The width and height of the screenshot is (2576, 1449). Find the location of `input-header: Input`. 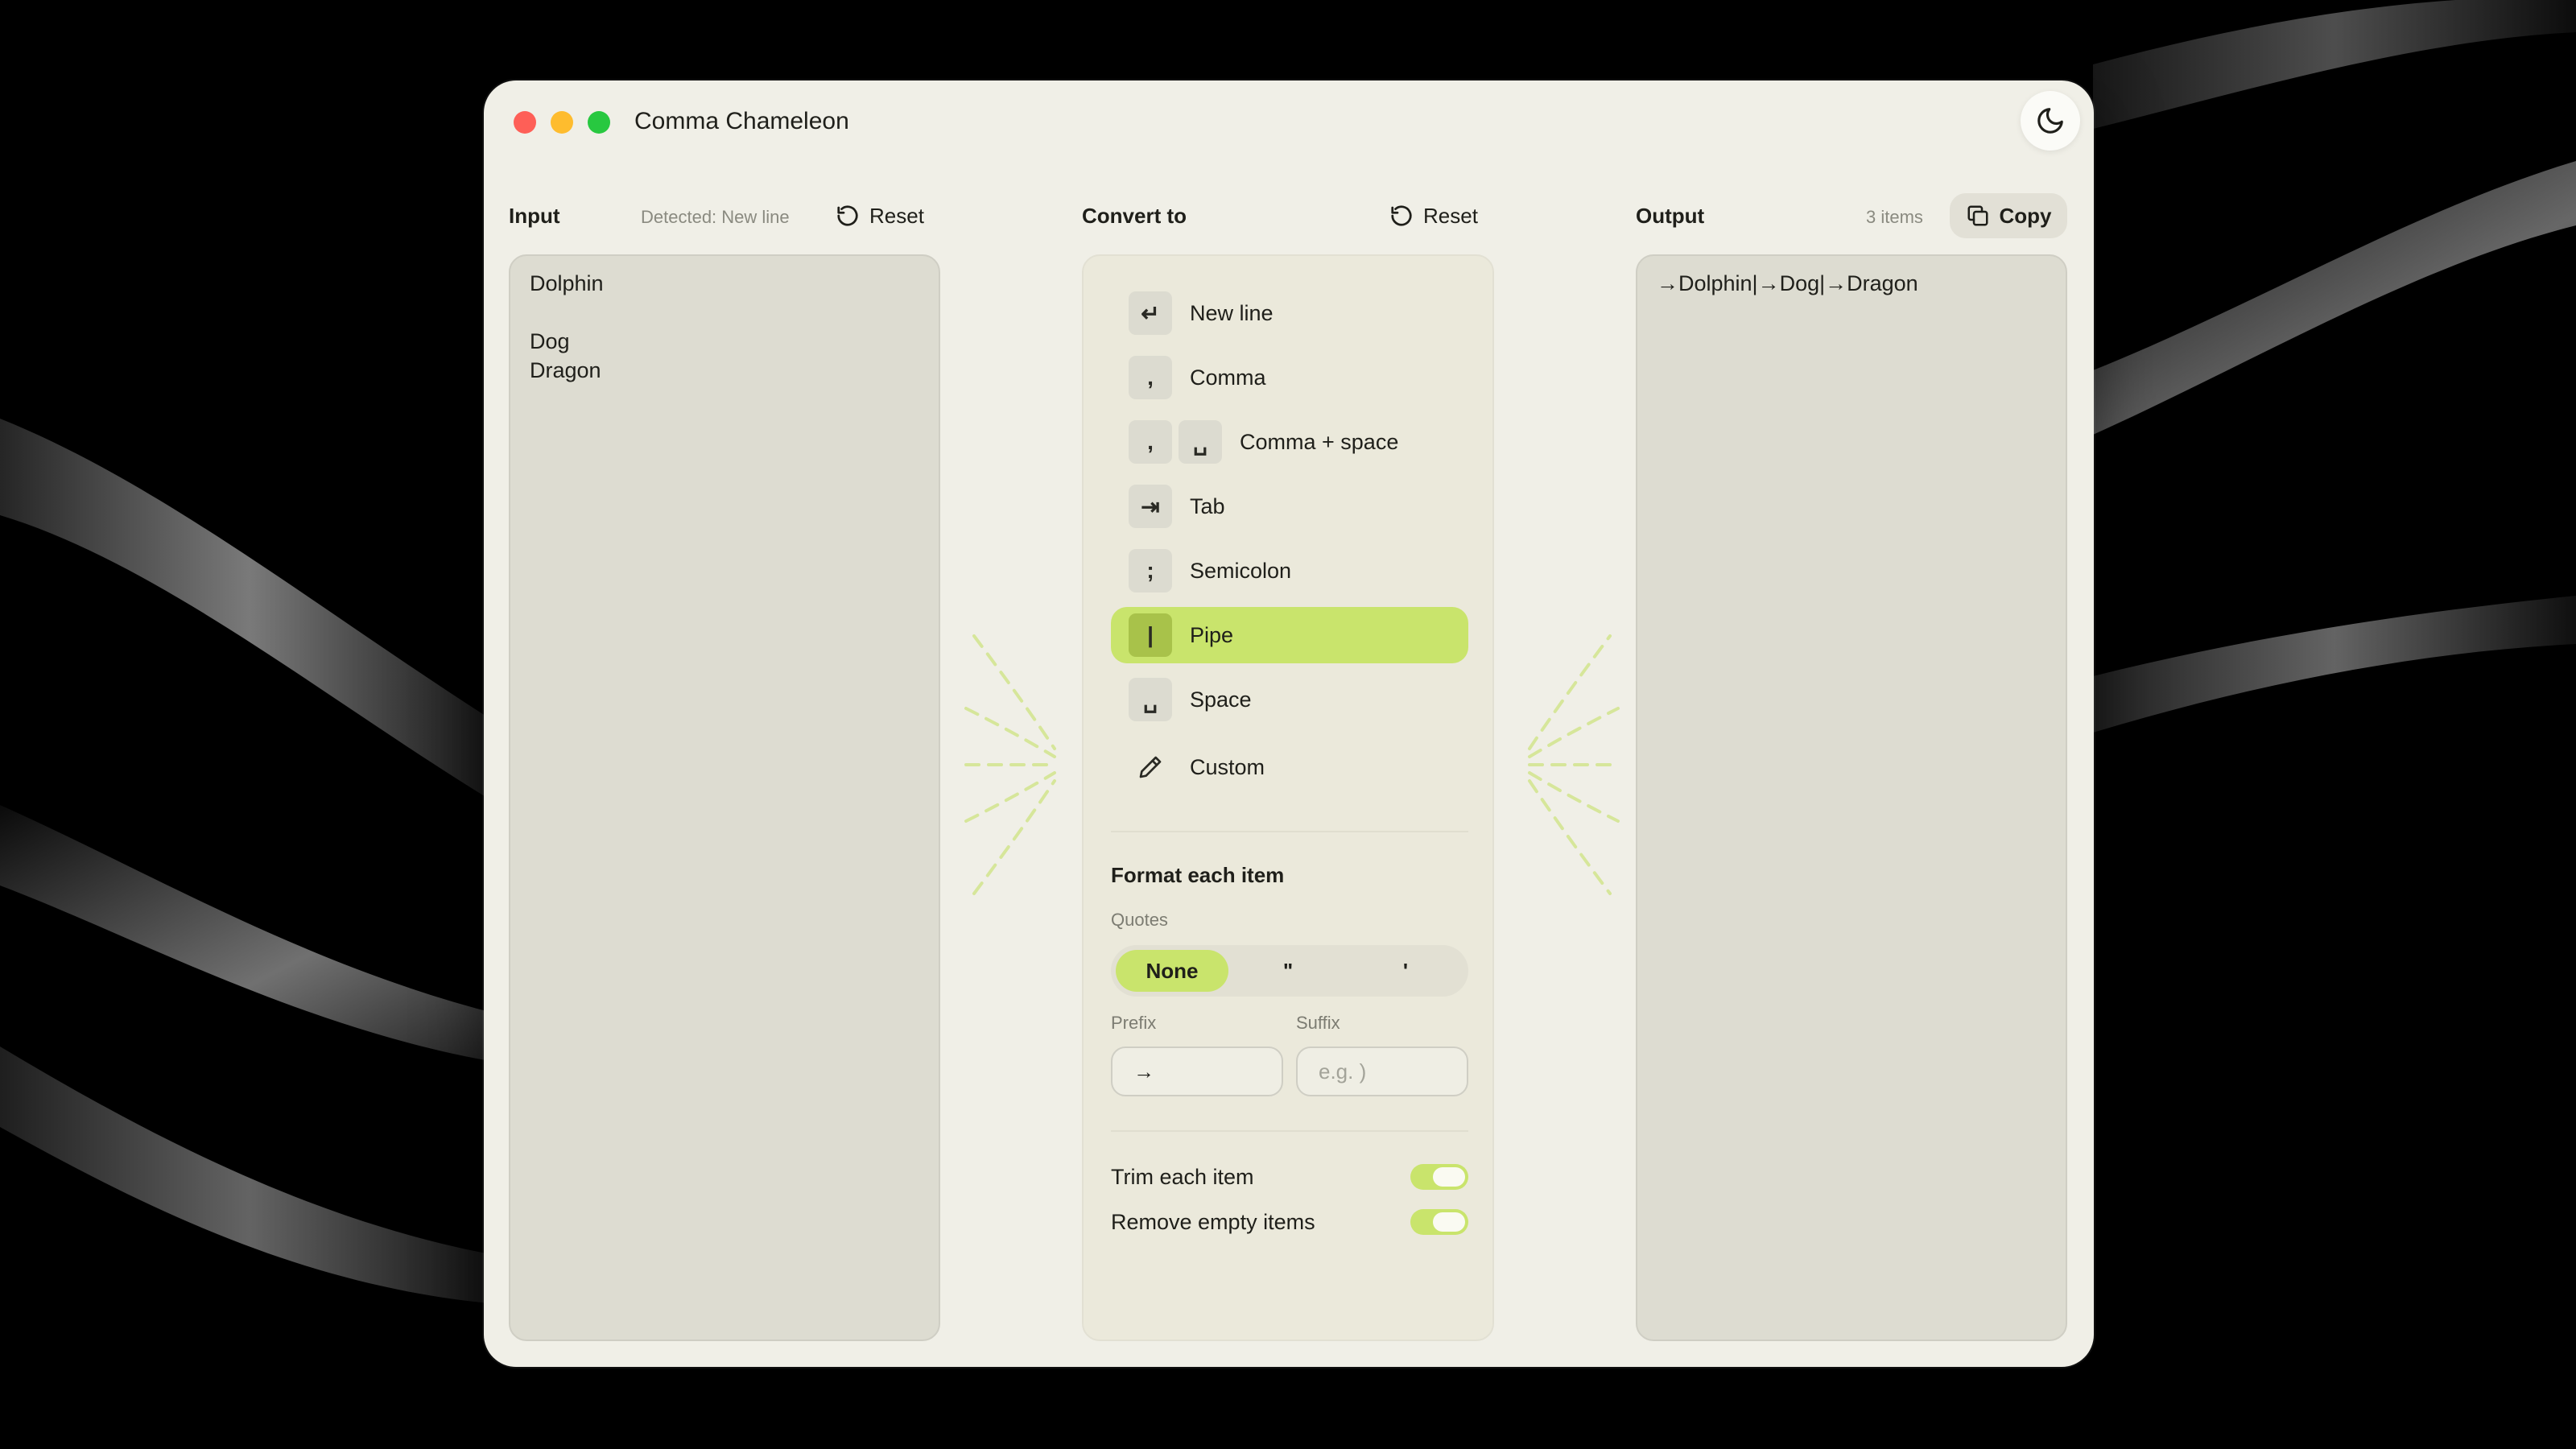

input-header: Input is located at coordinates (534, 216).